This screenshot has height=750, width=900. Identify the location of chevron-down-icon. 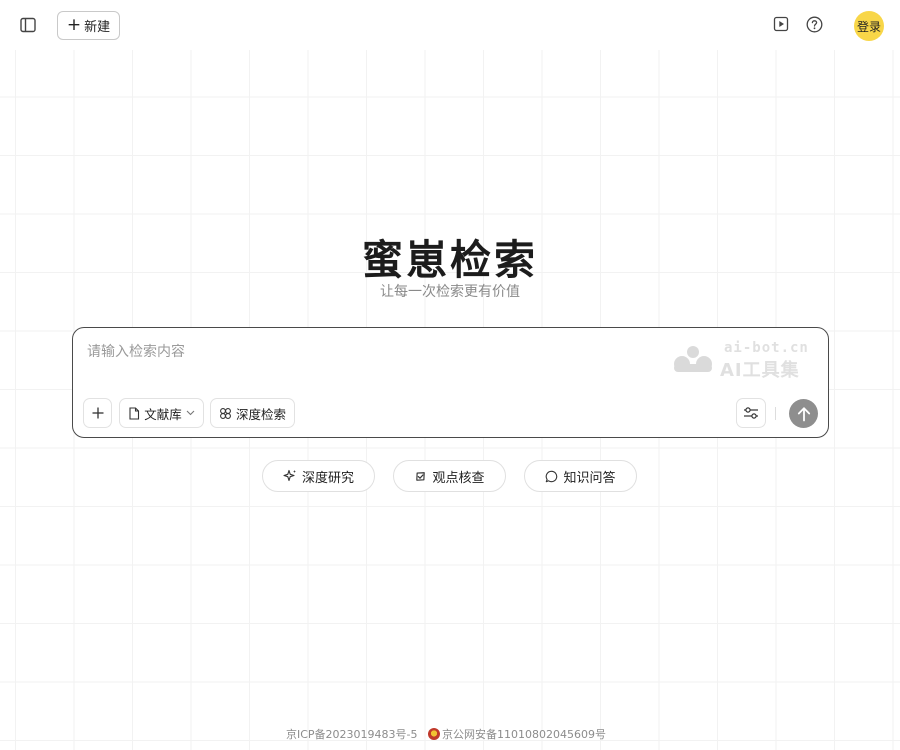
(190, 413).